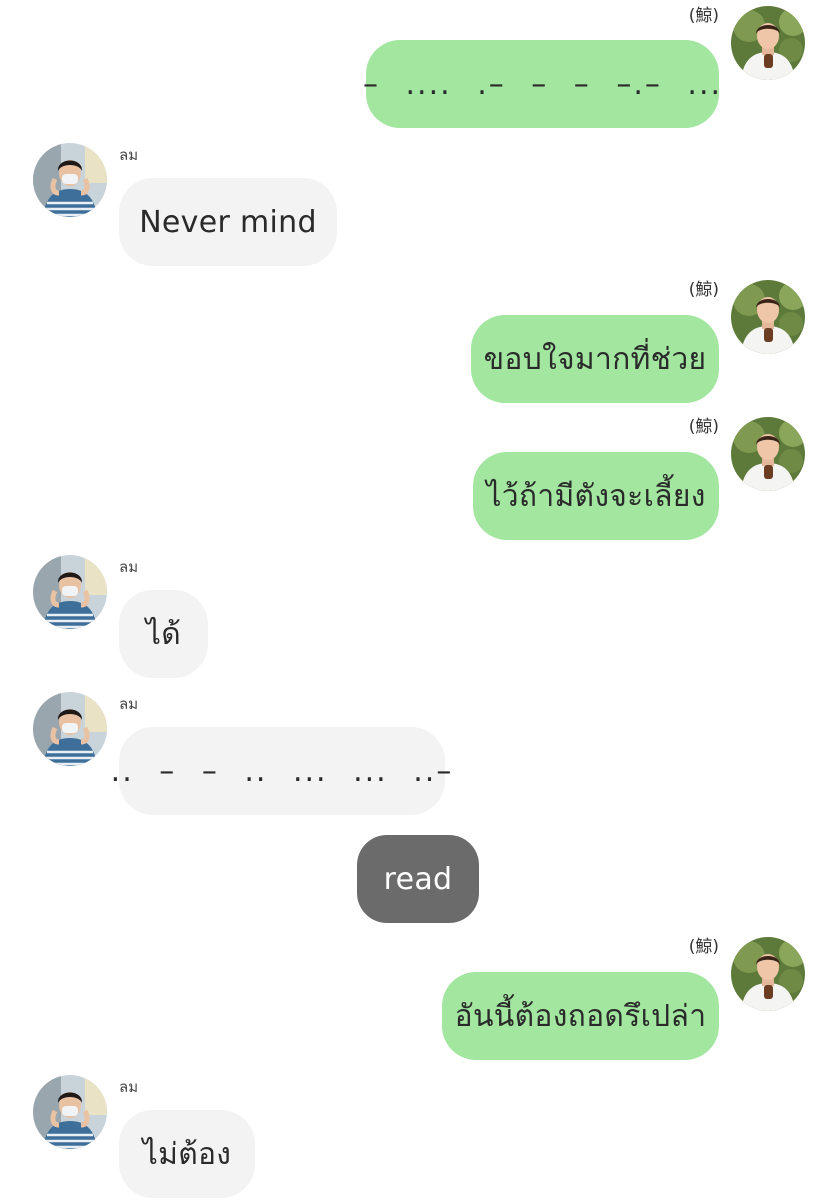 This screenshot has width=837, height=1200. What do you see at coordinates (596, 496) in the screenshot?
I see `message-bubble: ไว้ถ้ามีตังจะเลี้ยง` at bounding box center [596, 496].